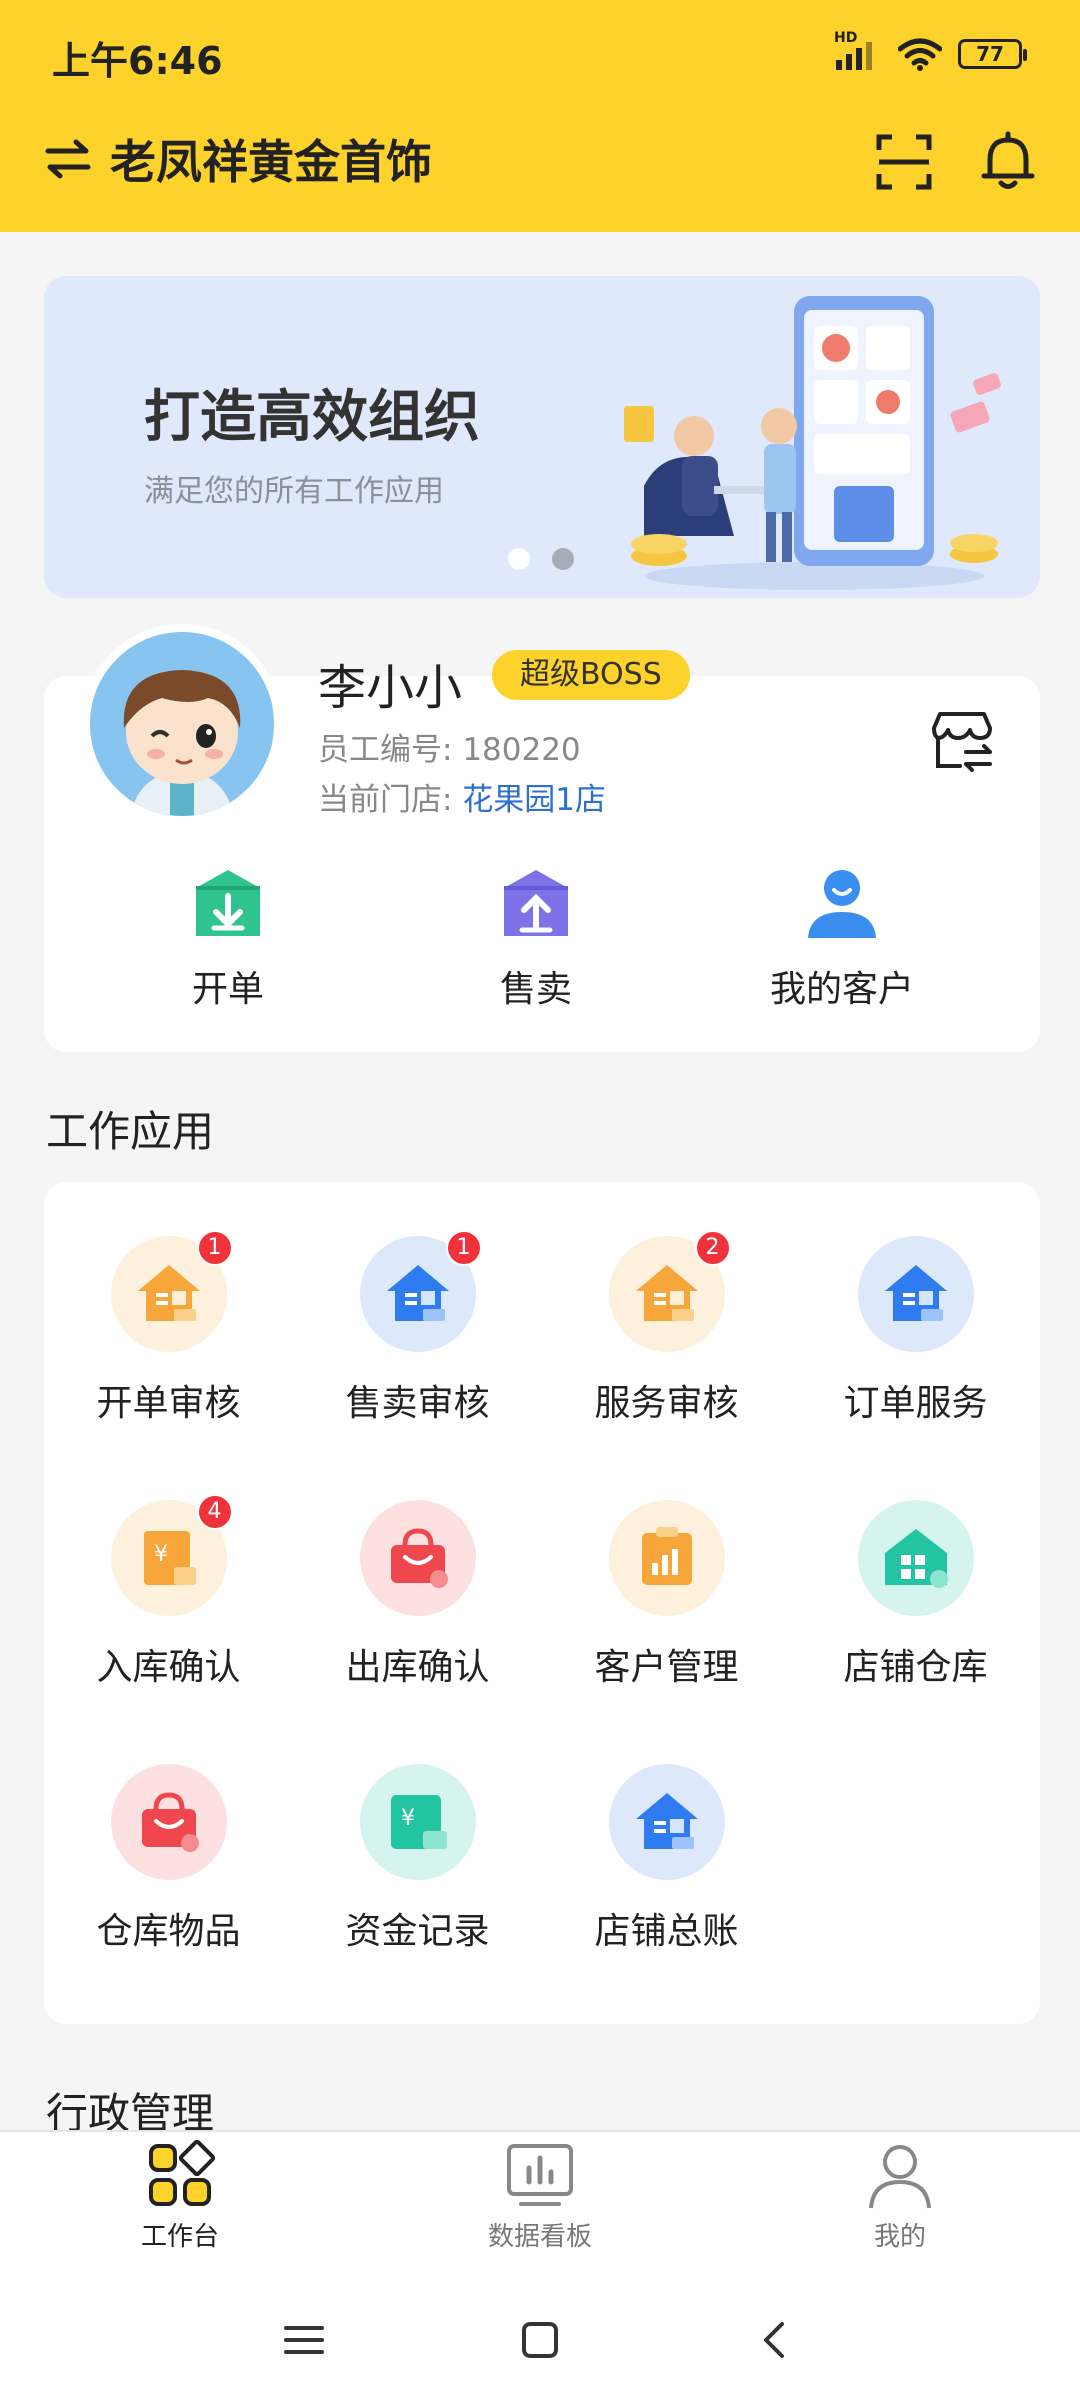 The height and width of the screenshot is (2400, 1080). I want to click on network-type: HD, so click(846, 38).